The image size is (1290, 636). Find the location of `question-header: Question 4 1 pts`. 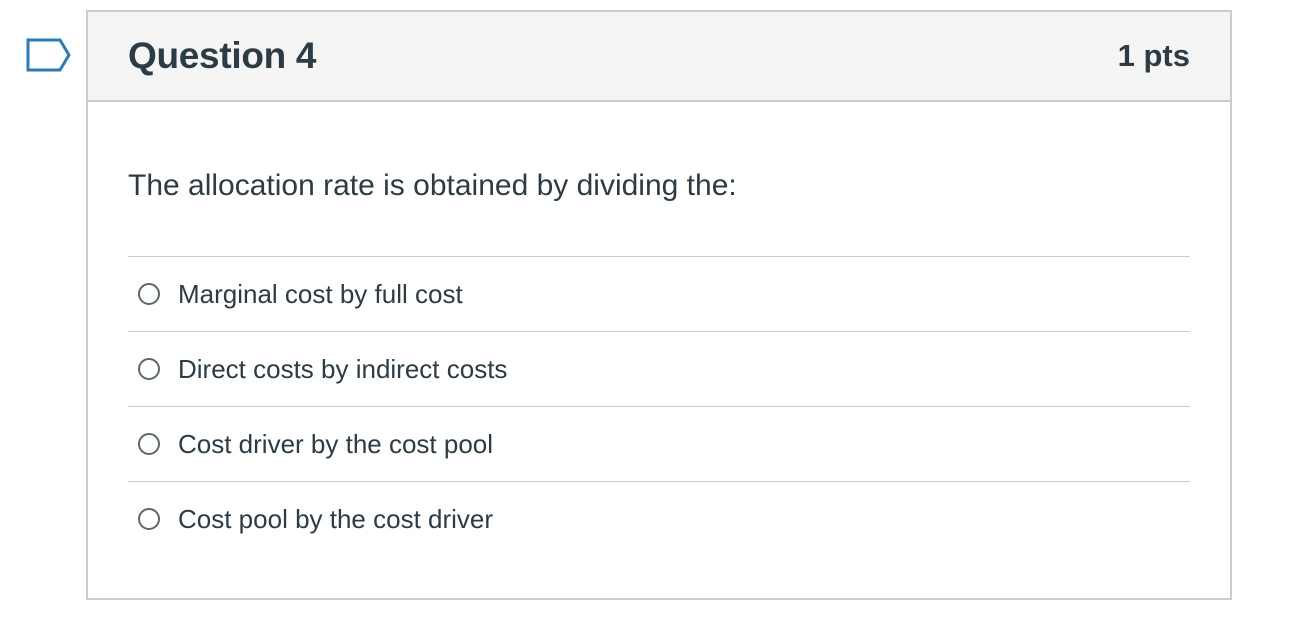

question-header: Question 4 1 pts is located at coordinates (659, 57).